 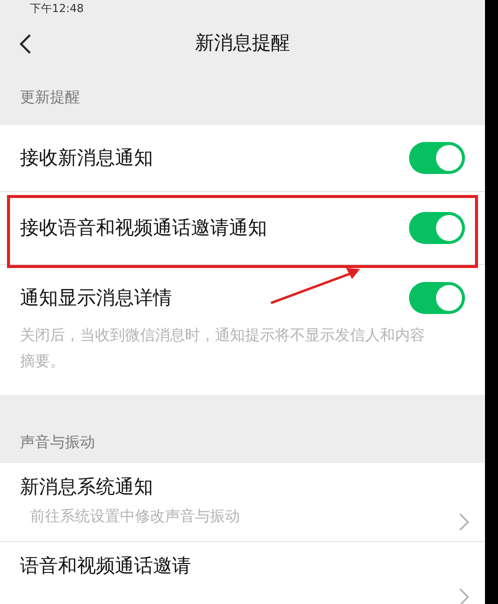 I want to click on page-title: 新消息提醒, so click(x=242, y=43).